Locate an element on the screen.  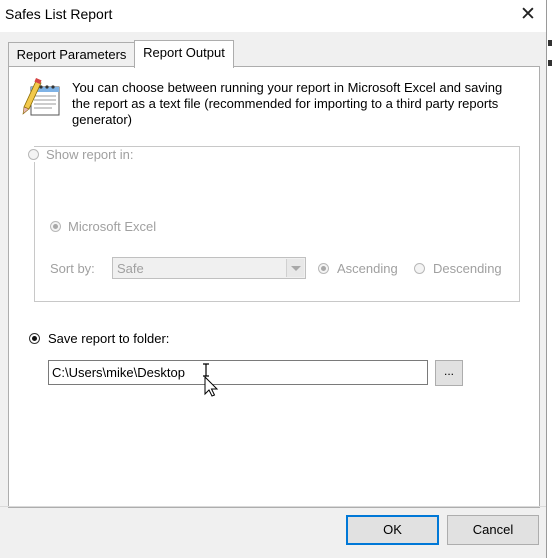
ascending-radio-circle is located at coordinates (323, 268).